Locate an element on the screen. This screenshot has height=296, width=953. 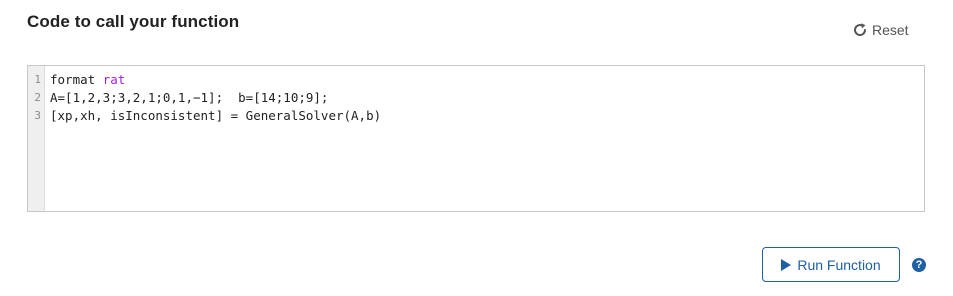
help-icon: ? is located at coordinates (919, 265).